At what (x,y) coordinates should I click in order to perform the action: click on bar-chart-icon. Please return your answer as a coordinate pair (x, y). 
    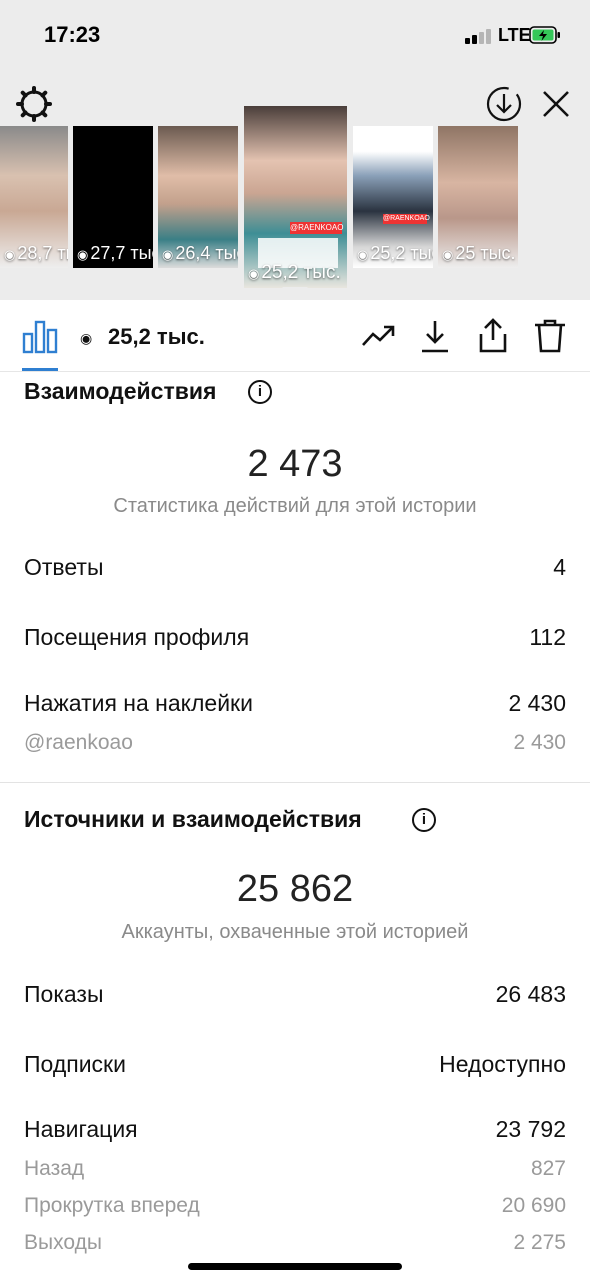
    Looking at the image, I should click on (40, 337).